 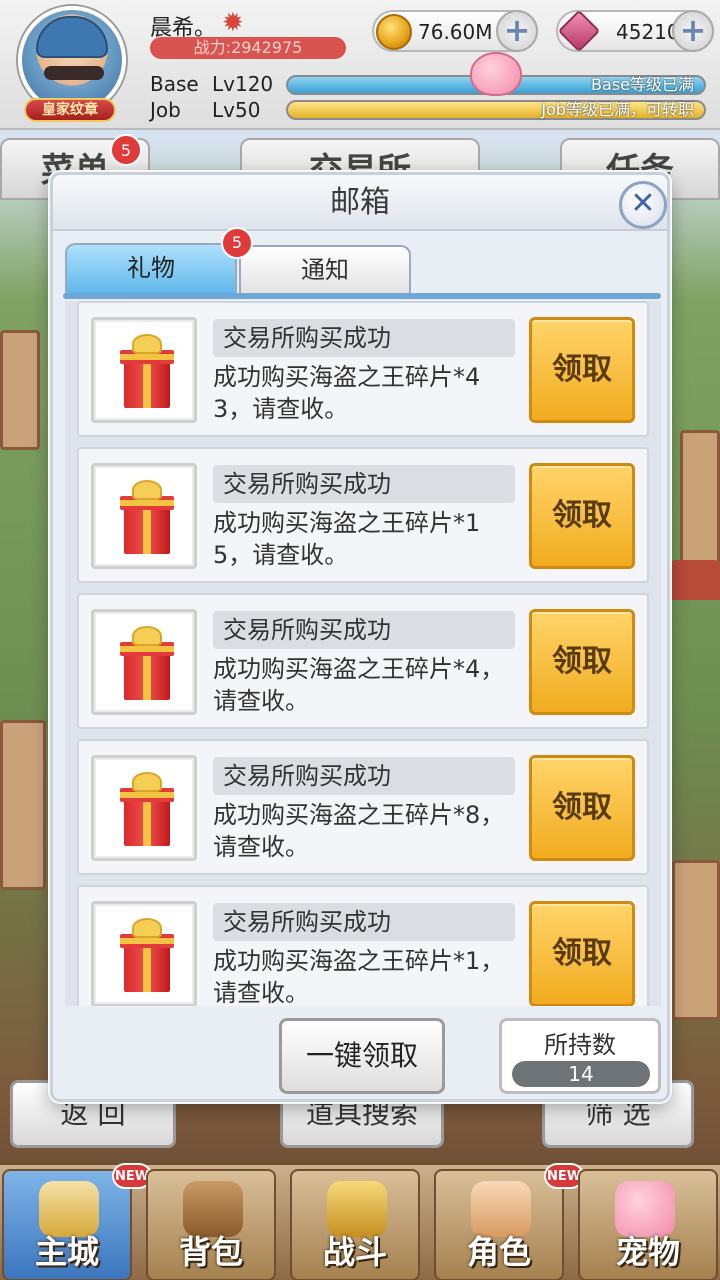 I want to click on zeny-value: 76.60M, so click(x=455, y=32).